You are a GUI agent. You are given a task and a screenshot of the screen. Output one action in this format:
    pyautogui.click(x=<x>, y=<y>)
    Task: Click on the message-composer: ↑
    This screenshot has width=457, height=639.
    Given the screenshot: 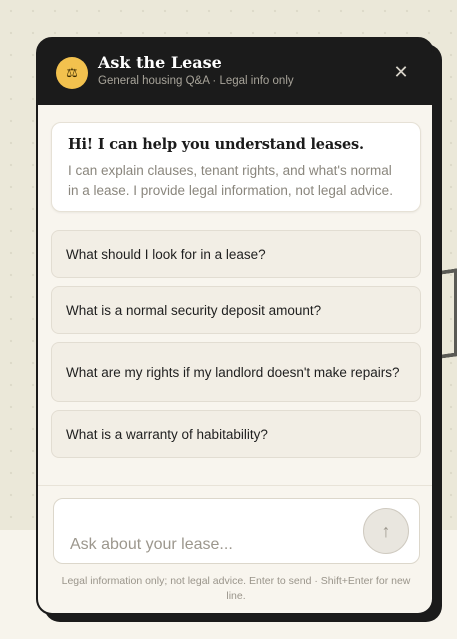 What is the action you would take?
    pyautogui.click(x=236, y=531)
    